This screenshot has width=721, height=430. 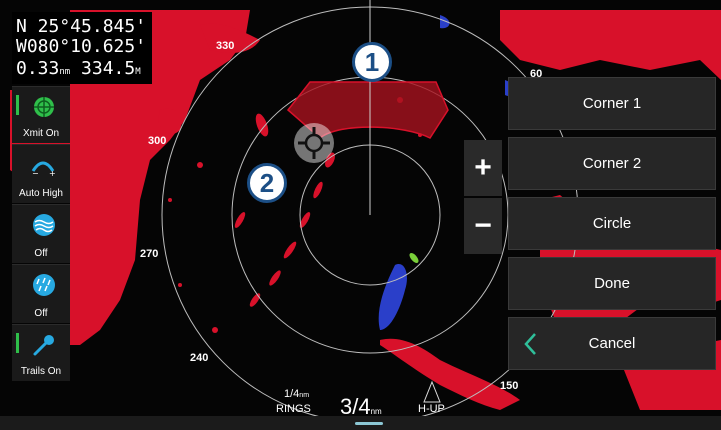 I want to click on corner-1-label: Corner 1, so click(x=612, y=103).